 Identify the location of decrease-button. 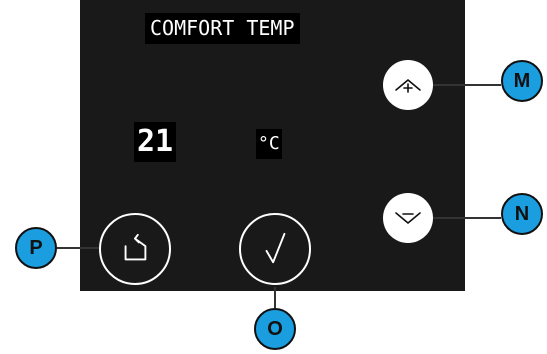
(408, 218).